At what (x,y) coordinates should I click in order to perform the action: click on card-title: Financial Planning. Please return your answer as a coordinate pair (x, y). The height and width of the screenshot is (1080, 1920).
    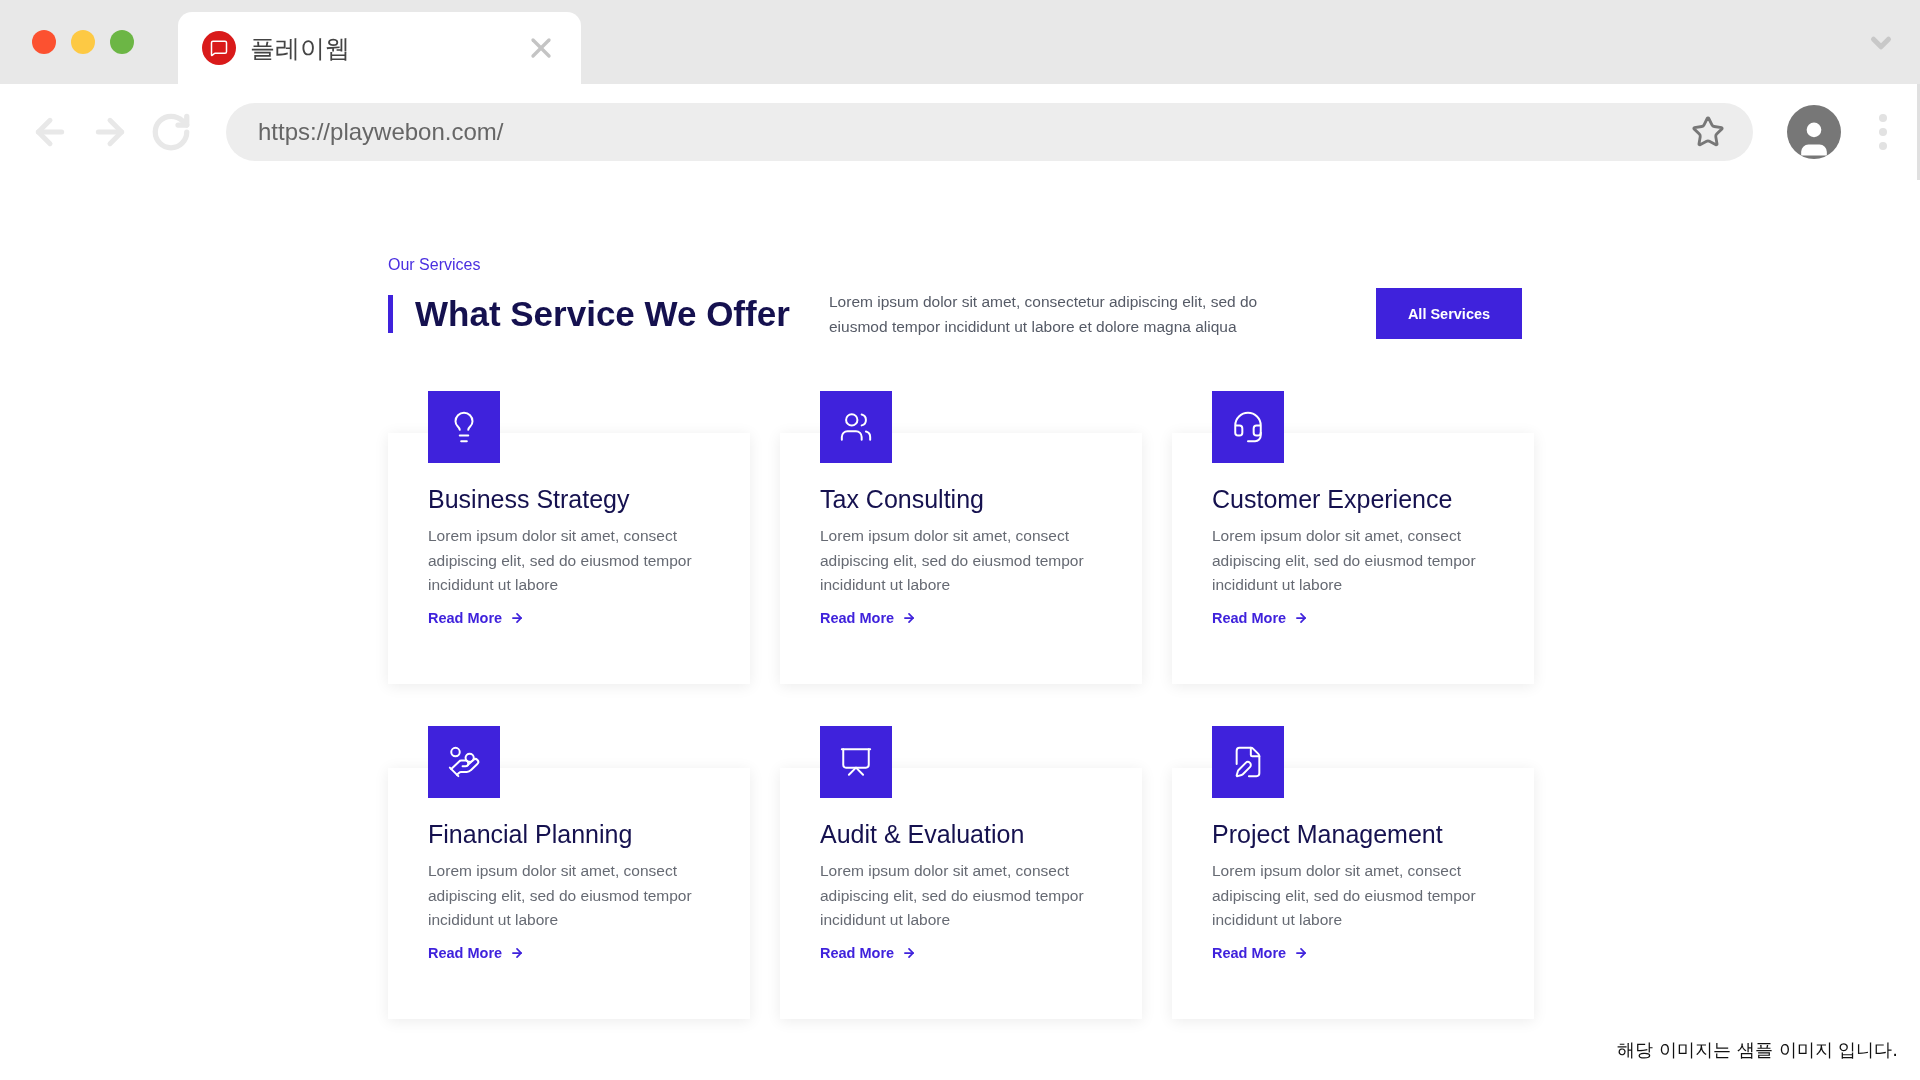
    Looking at the image, I should click on (531, 834).